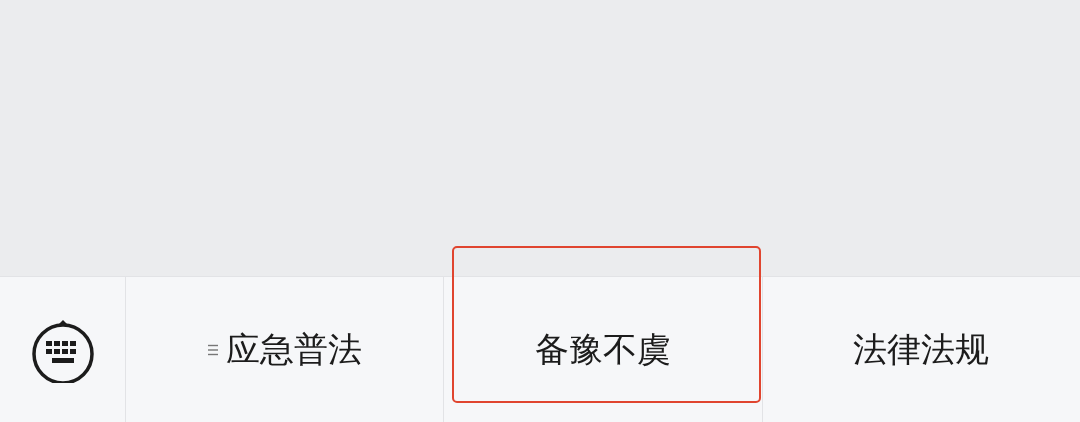 The height and width of the screenshot is (422, 1080). I want to click on menu-item: 法律法规, so click(921, 349).